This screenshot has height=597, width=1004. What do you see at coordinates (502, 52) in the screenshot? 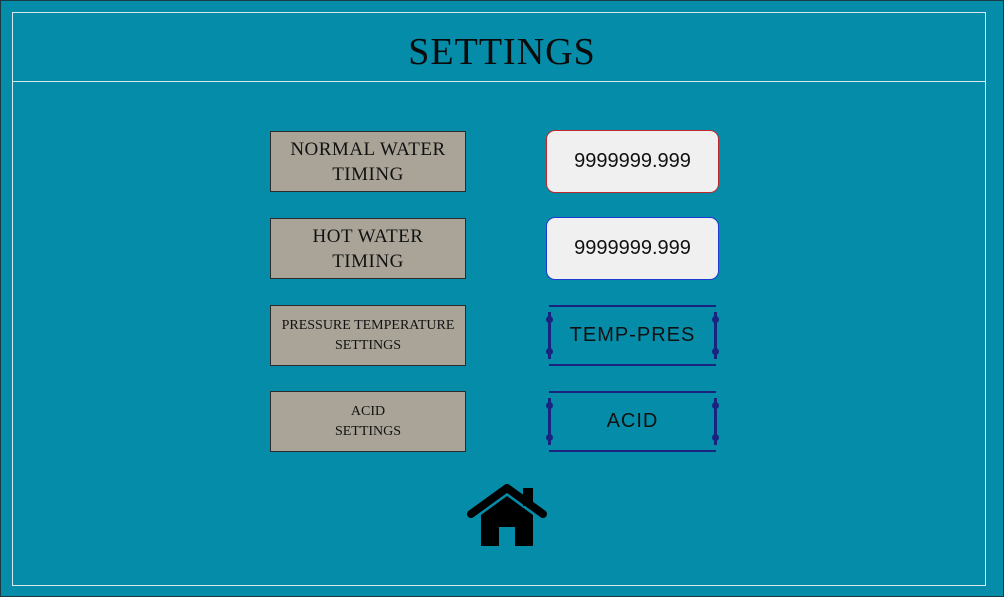
I see `page-title: SETTINGS` at bounding box center [502, 52].